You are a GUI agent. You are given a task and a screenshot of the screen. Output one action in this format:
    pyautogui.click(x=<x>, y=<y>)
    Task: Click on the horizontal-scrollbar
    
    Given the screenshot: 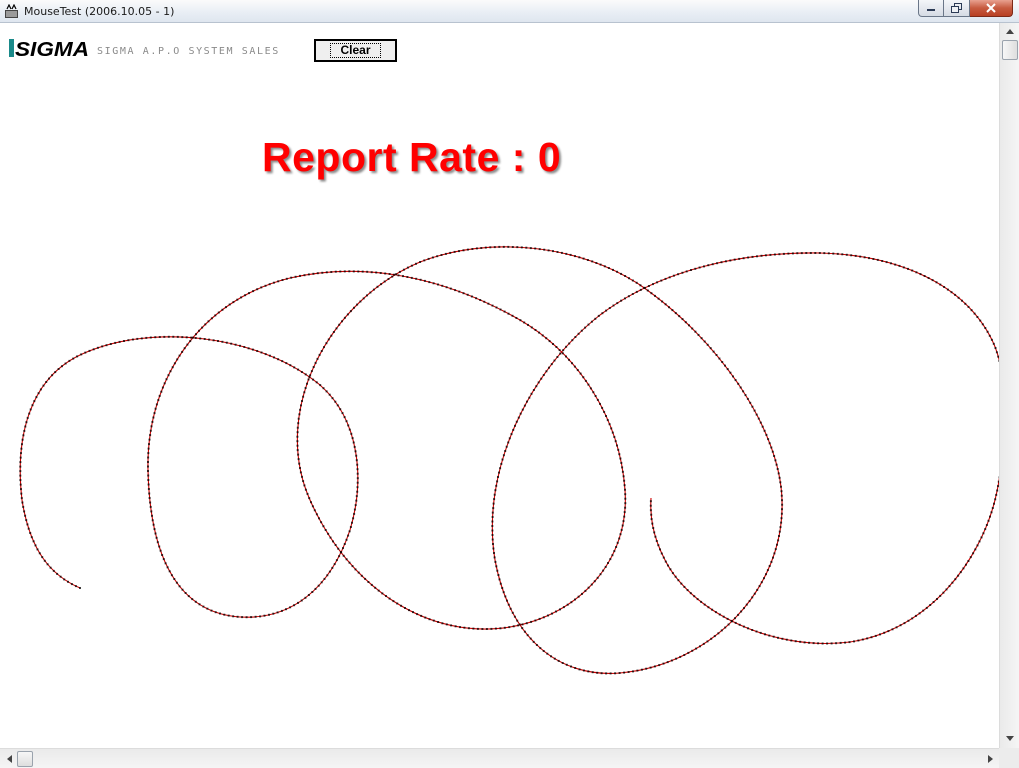 What is the action you would take?
    pyautogui.click(x=499, y=758)
    